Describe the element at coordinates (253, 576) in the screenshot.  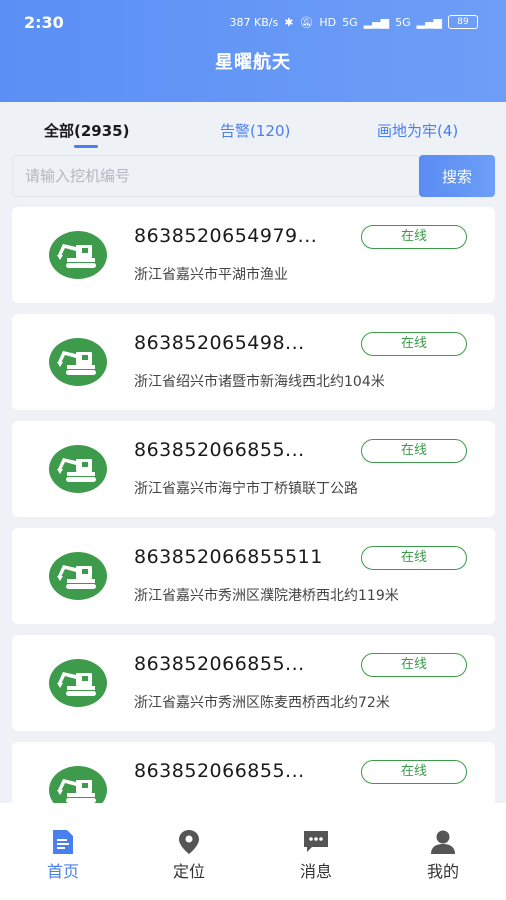
I see `list-item: 863852066855511 在线 浙江省嘉兴市秀洲区濮院港桥西北约119米` at that location.